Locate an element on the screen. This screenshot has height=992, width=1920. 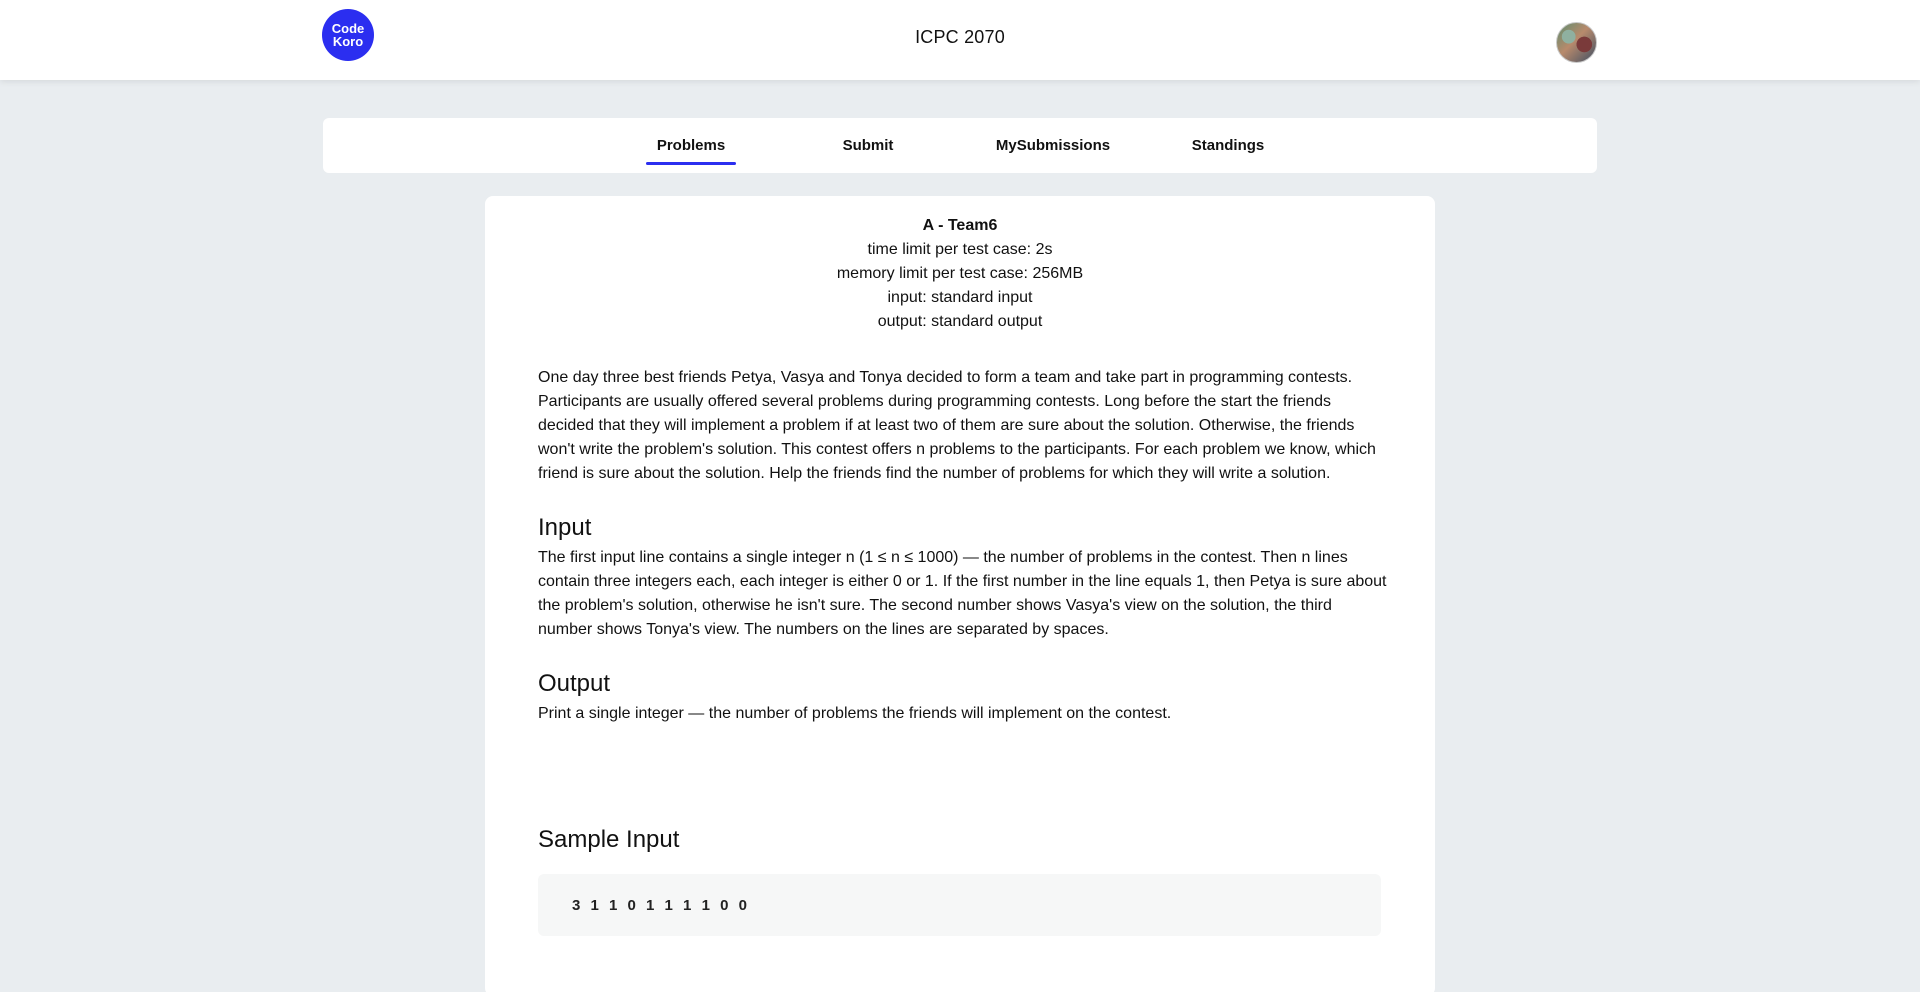
tab-mysubmissions-label: MySubmissions is located at coordinates (1053, 145).